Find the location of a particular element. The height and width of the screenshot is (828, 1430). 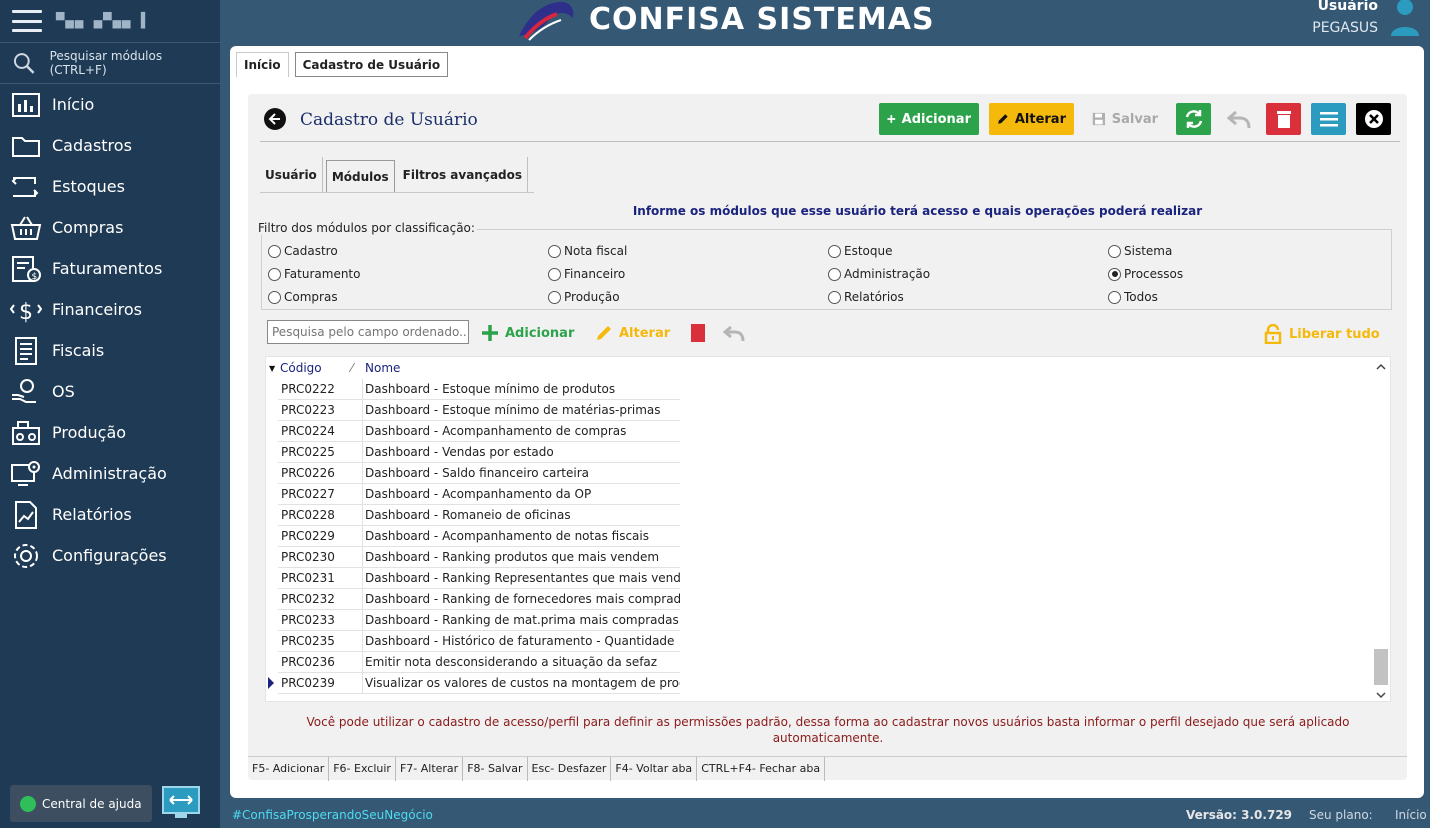

close-button is located at coordinates (1373, 119).